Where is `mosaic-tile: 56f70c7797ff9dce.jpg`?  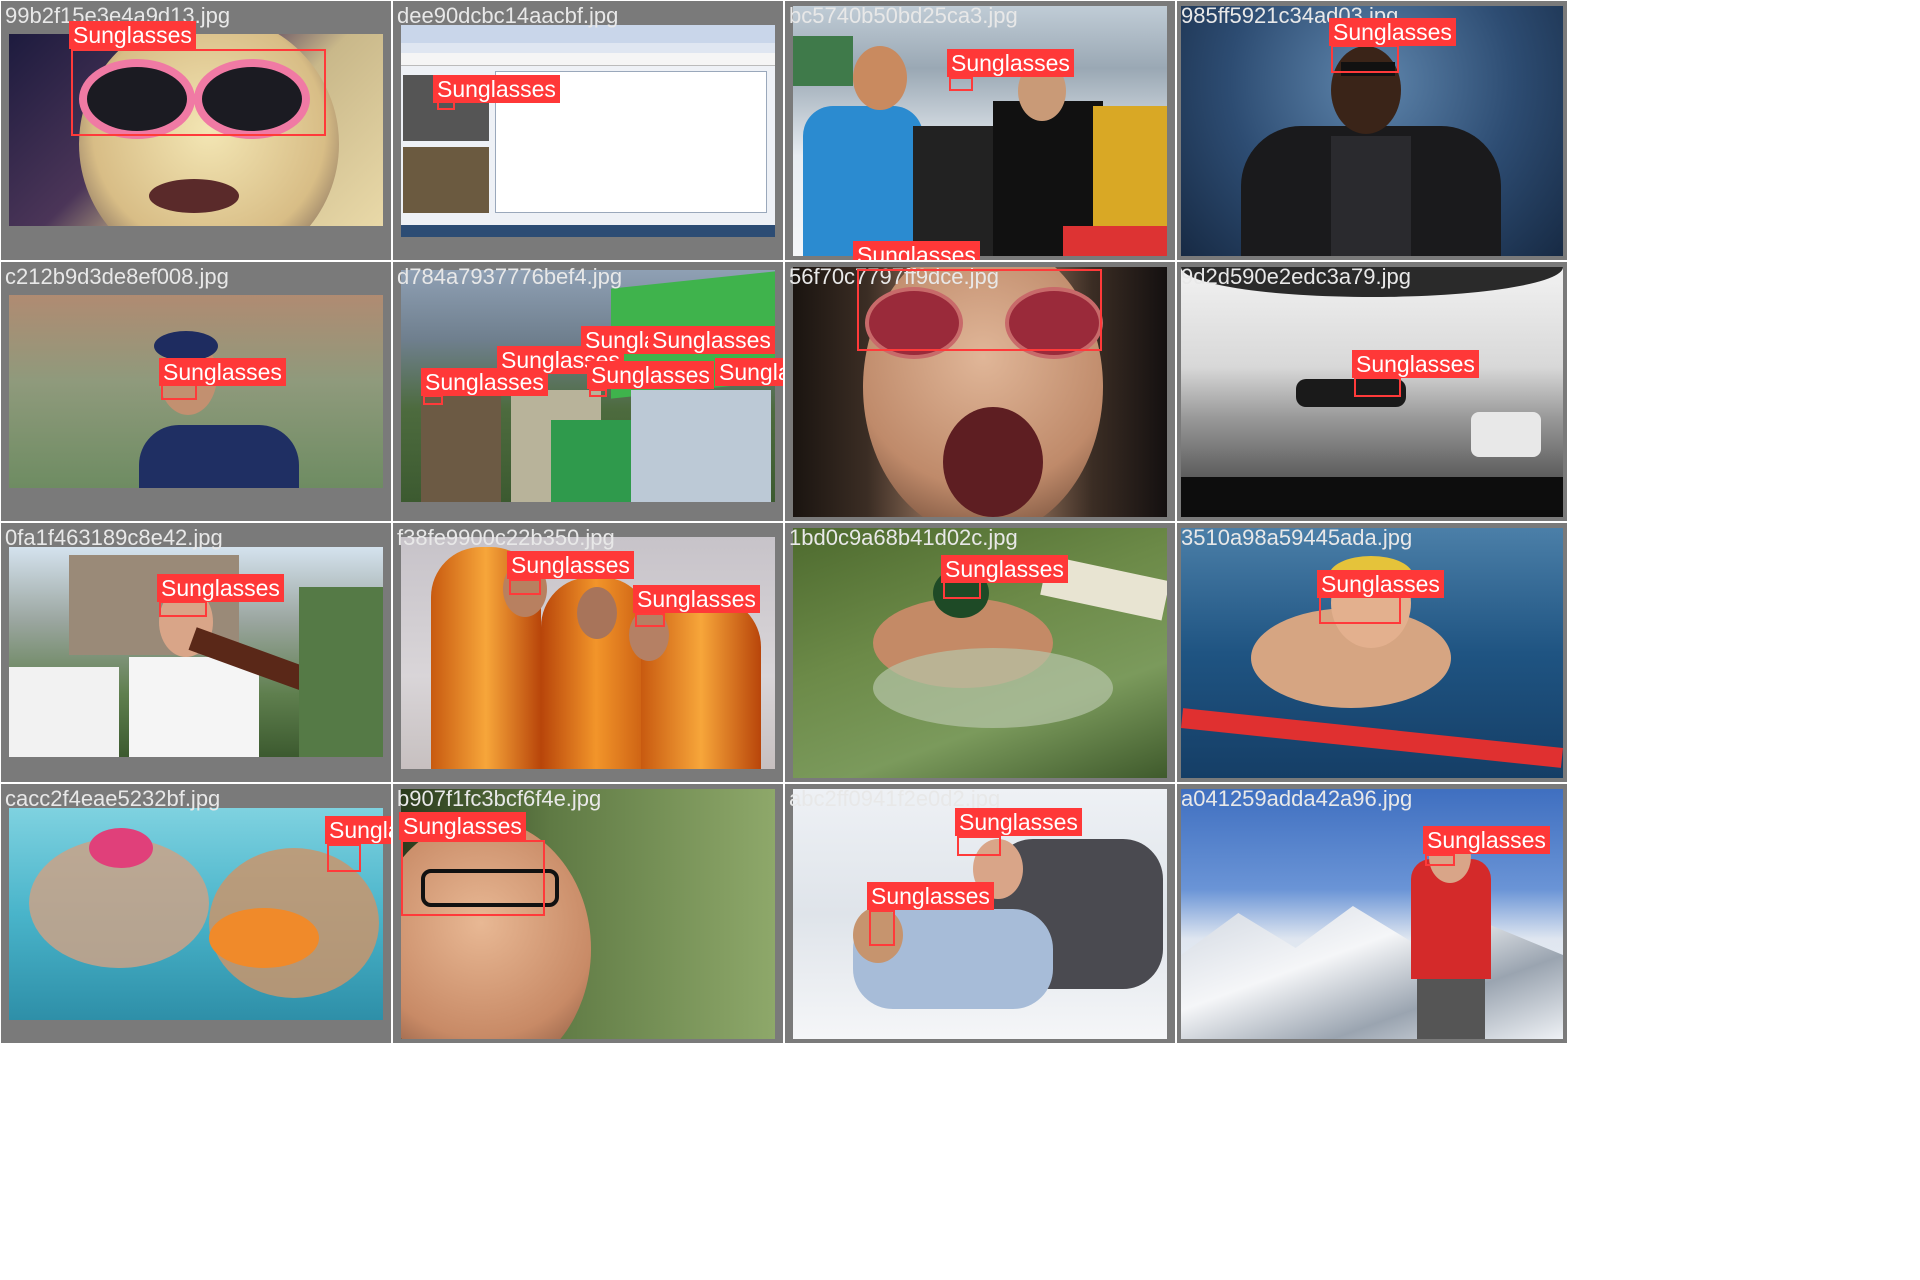
mosaic-tile: 56f70c7797ff9dce.jpg is located at coordinates (980, 391).